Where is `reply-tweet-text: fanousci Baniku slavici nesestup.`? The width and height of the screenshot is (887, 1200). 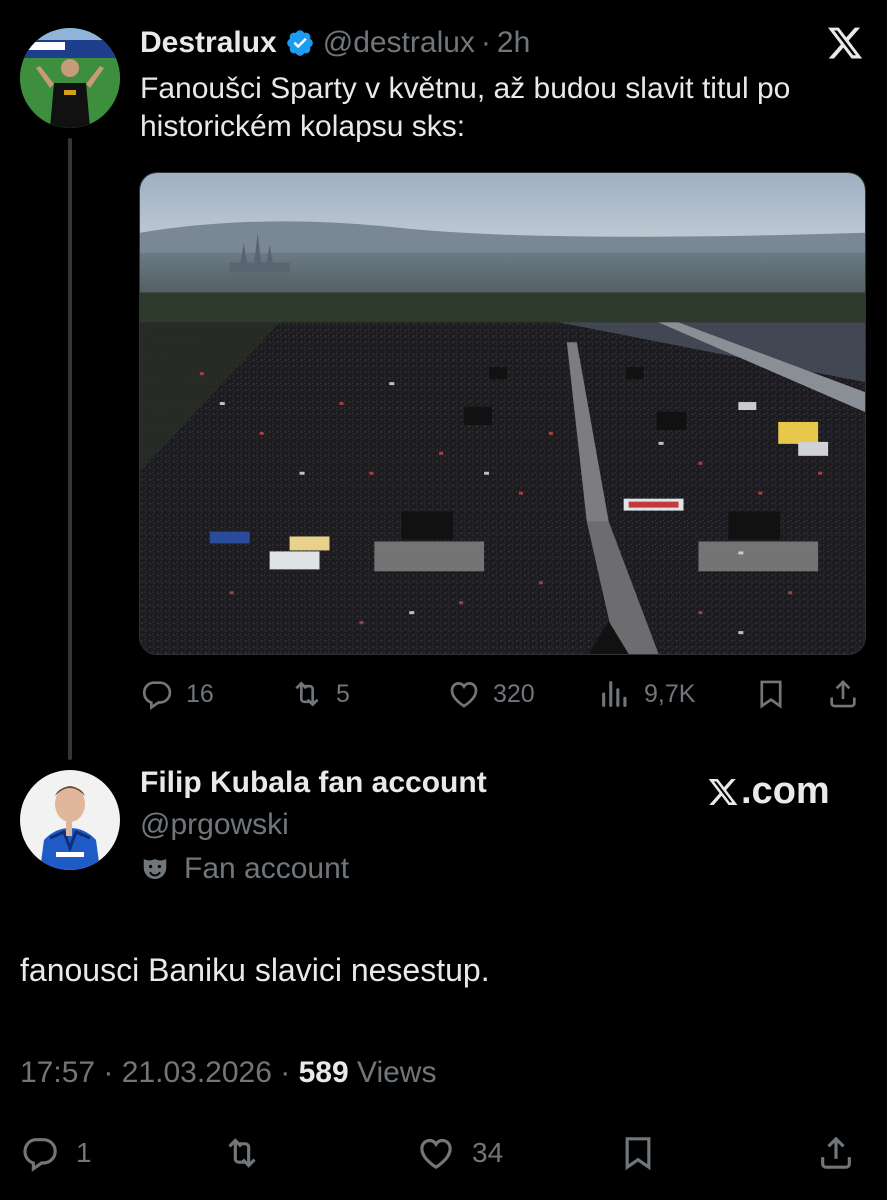
reply-tweet-text: fanousci Baniku slavici nesestup. is located at coordinates (255, 970).